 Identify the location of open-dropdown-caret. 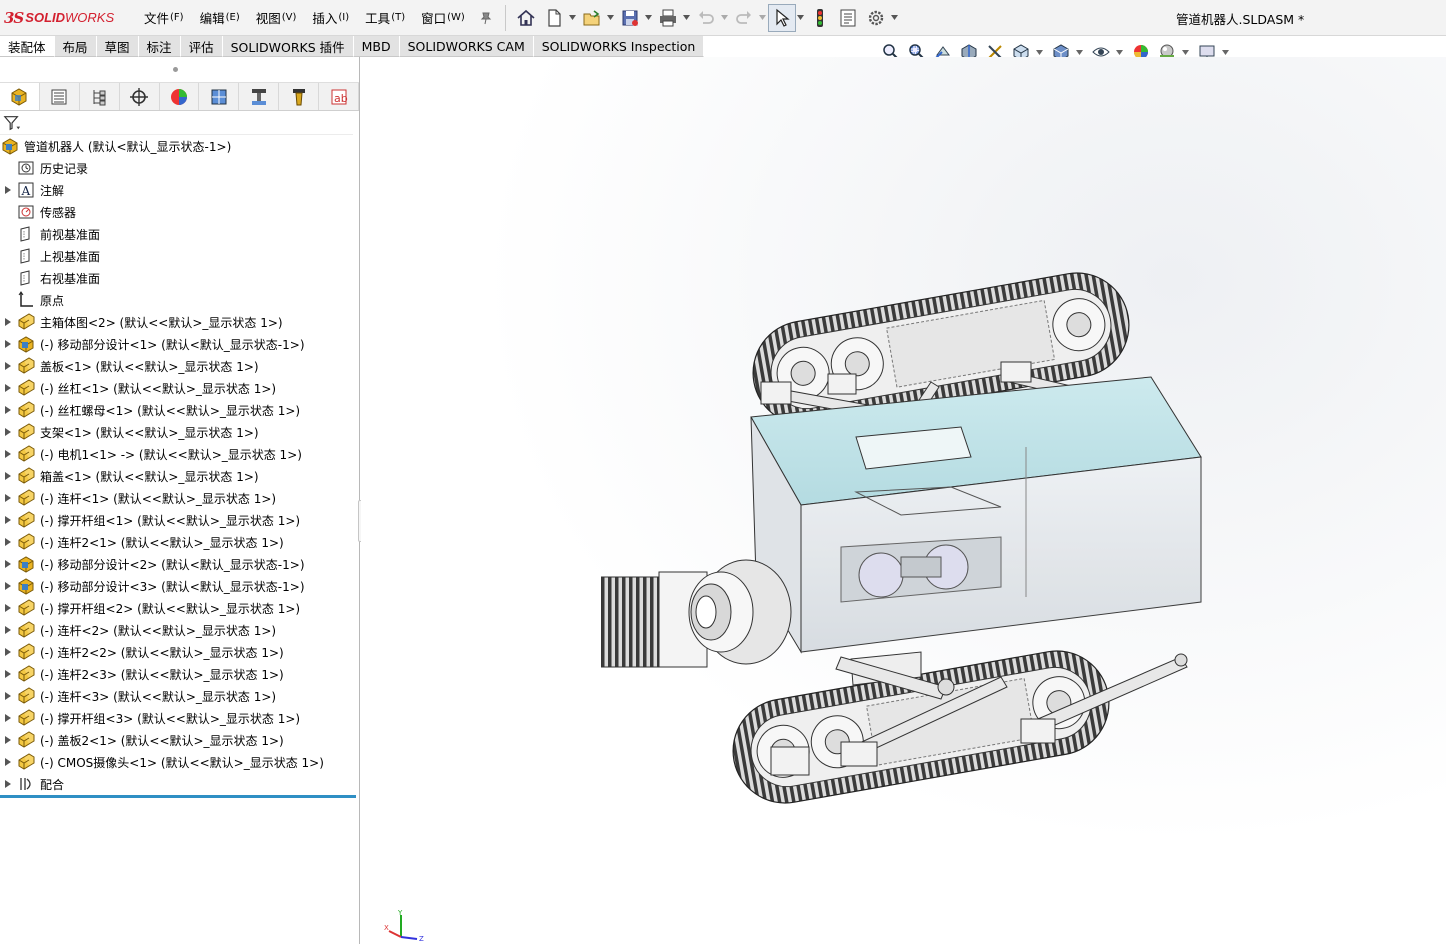
(611, 18).